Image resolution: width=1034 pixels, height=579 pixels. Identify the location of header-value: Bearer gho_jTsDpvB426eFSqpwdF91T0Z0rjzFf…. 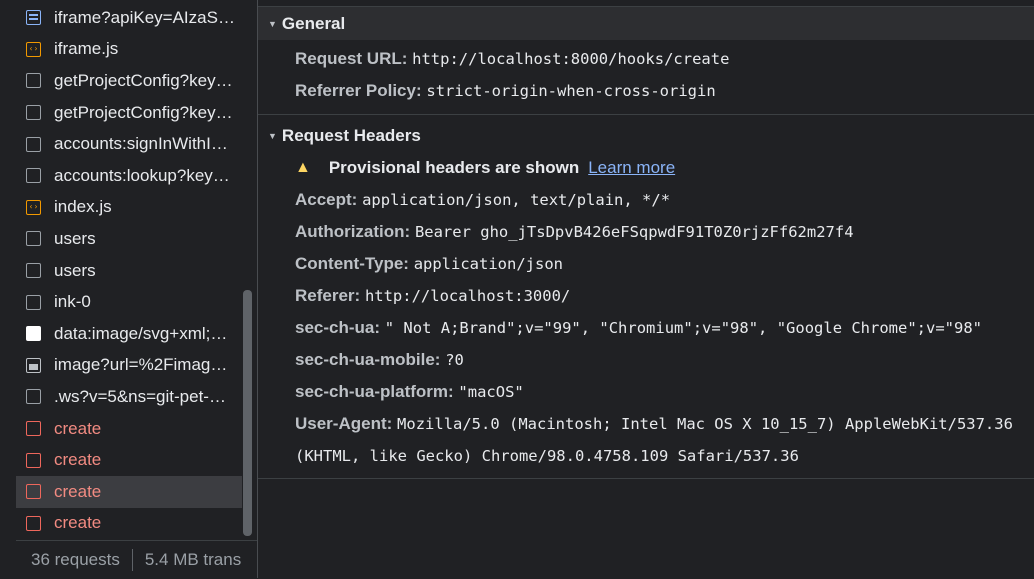
(634, 232).